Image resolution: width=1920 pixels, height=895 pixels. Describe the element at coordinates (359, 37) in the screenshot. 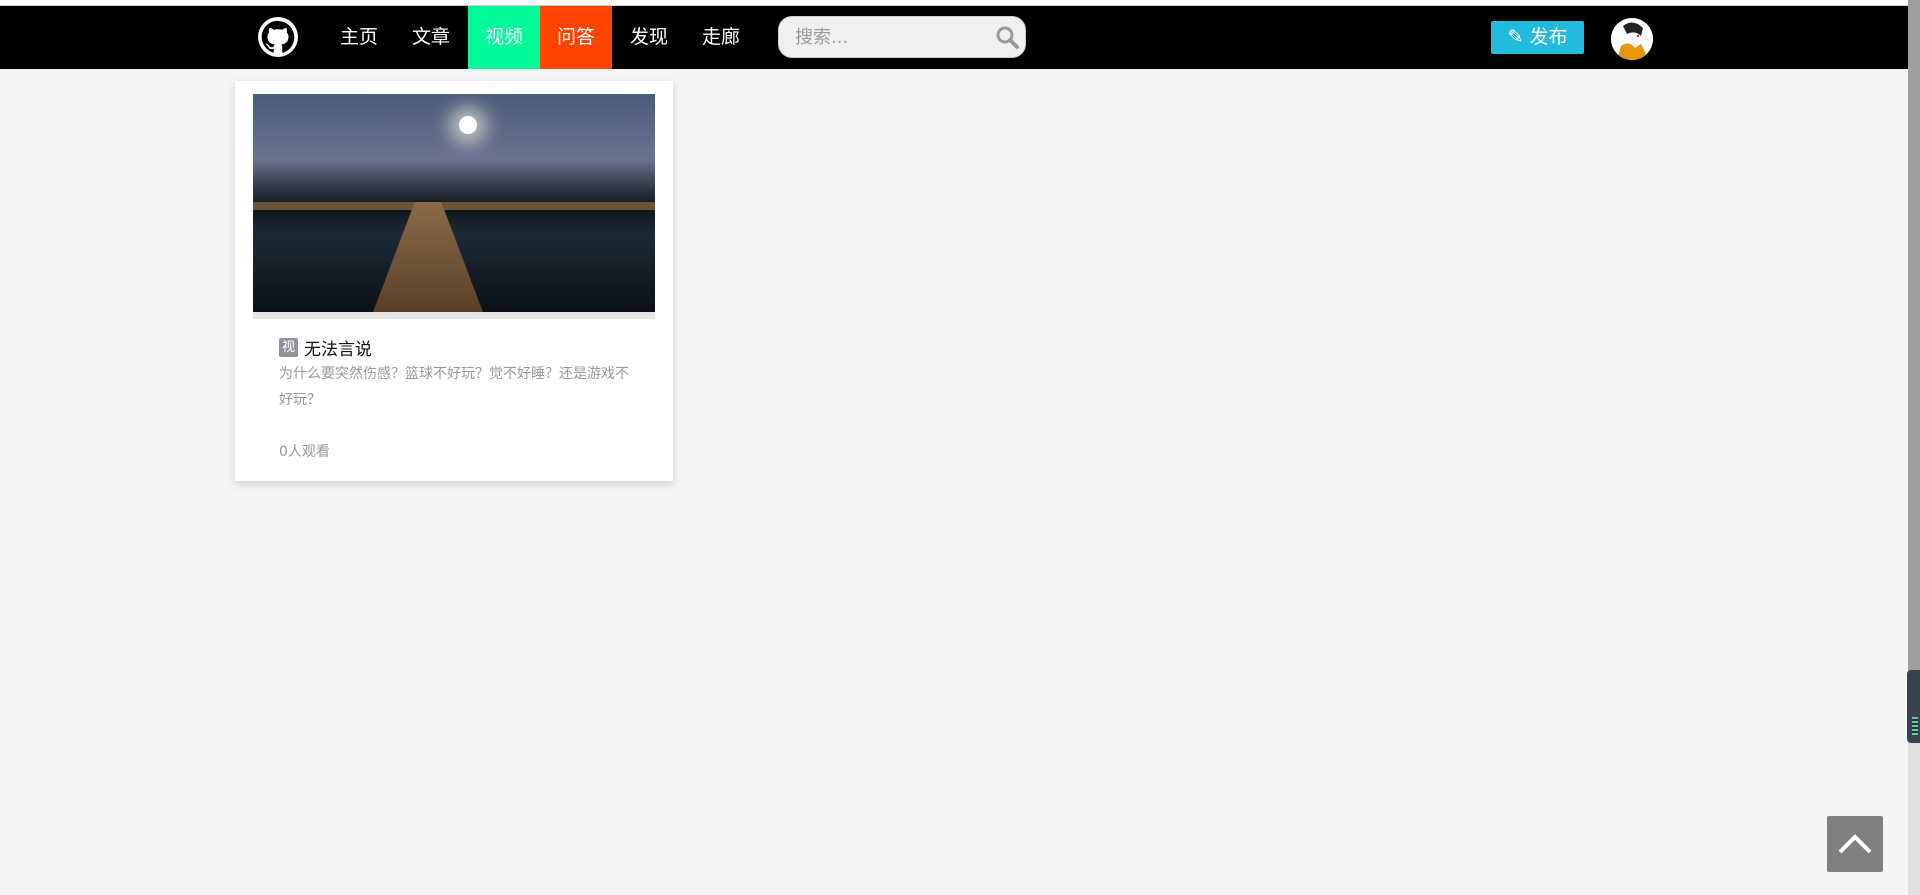

I see `nav-home: 主页` at that location.